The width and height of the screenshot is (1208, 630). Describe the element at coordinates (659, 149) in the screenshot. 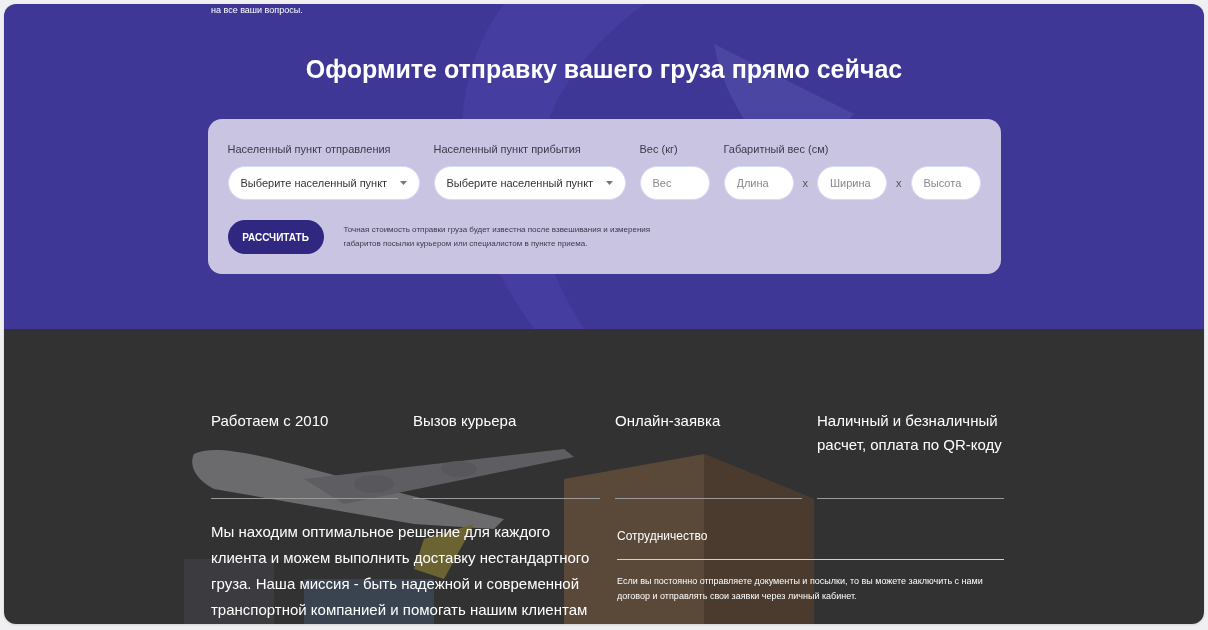

I see `field-label: Вес (кг)` at that location.